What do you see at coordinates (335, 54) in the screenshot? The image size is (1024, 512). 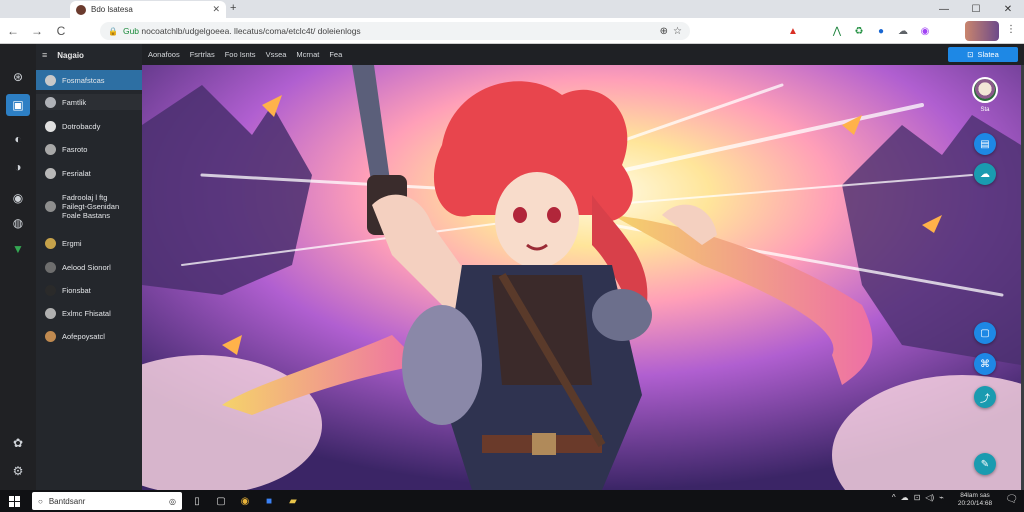 I see `menu-item: Fea` at bounding box center [335, 54].